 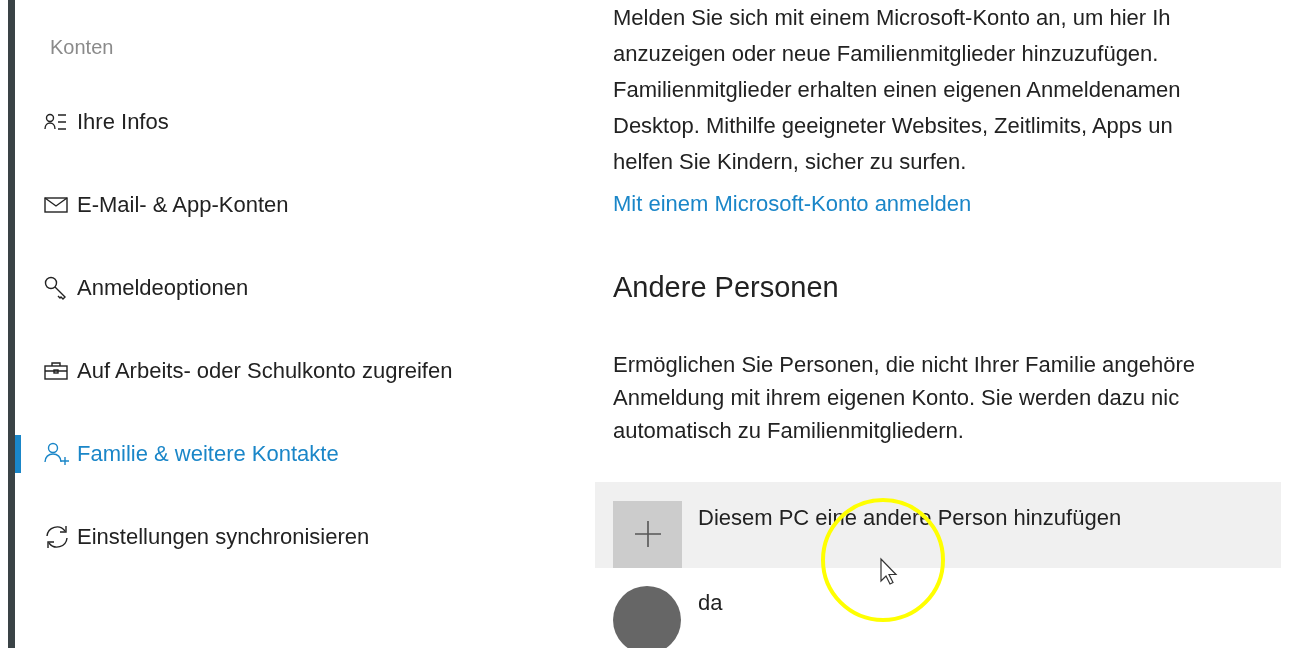 I want to click on description-line: anzuzeigen oder neue Familienmitglieder hinzuzufügen., so click(x=886, y=54).